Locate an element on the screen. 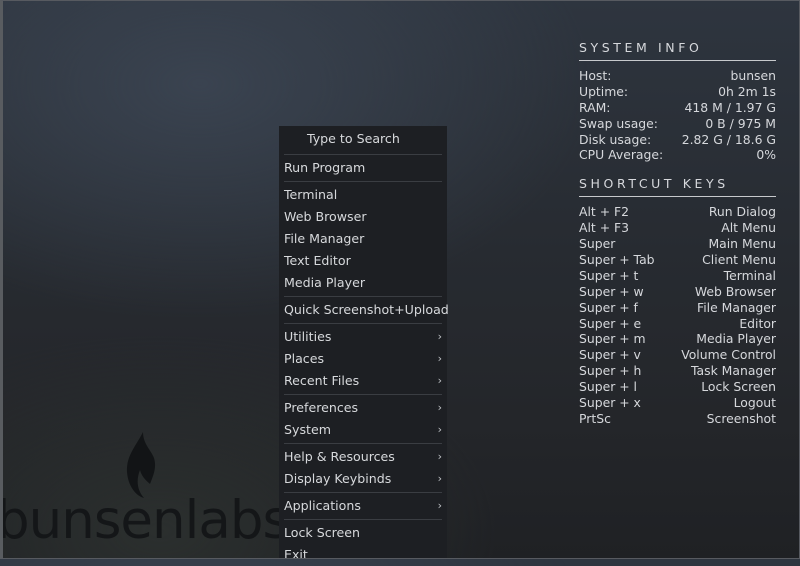  info-value: 0 B / 975 M is located at coordinates (740, 123).